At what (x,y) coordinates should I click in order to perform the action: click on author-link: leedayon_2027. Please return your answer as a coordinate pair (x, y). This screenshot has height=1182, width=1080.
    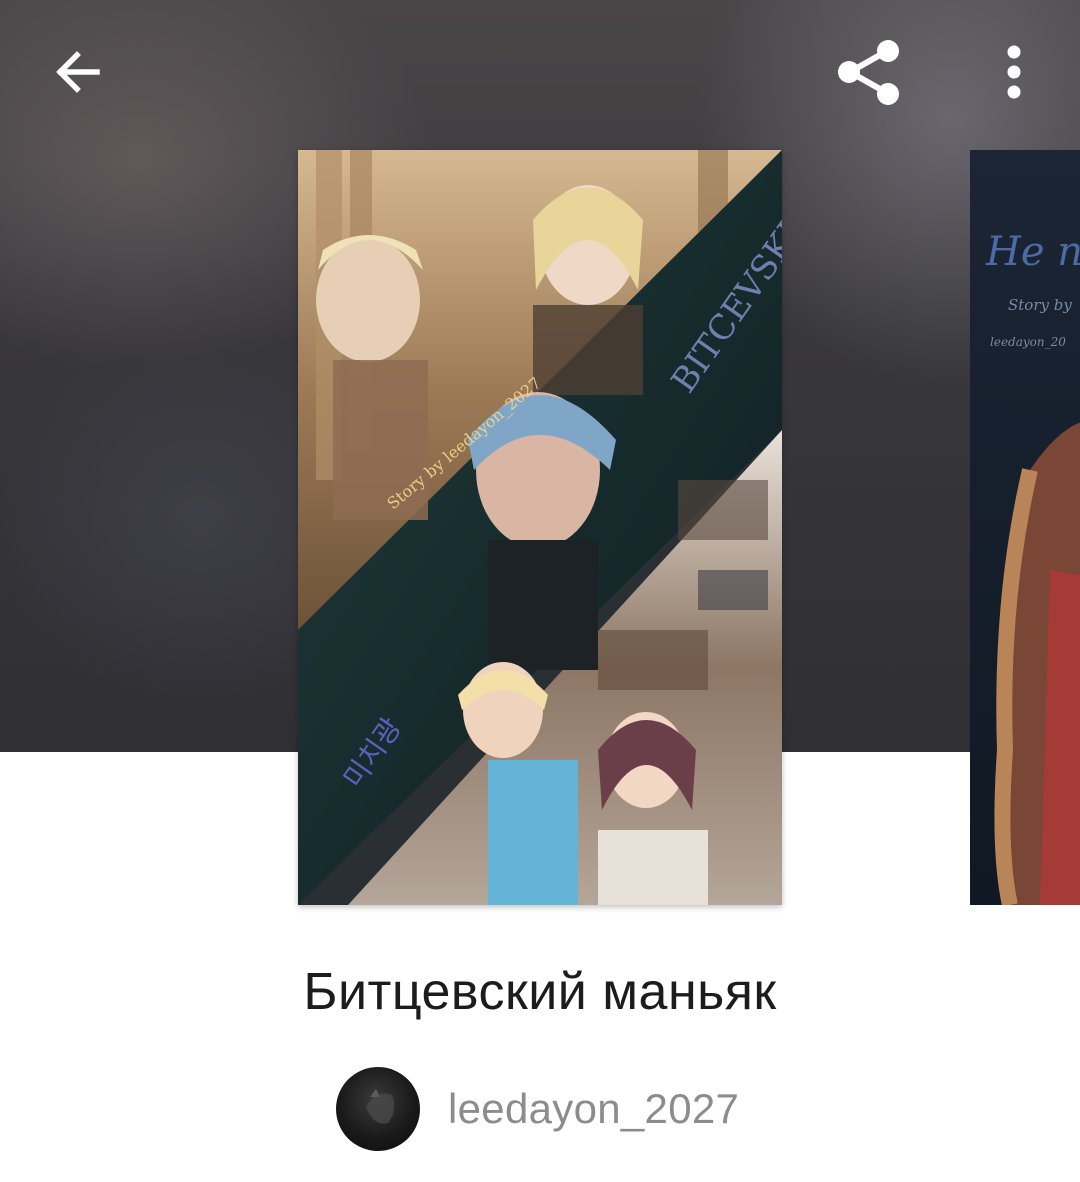
    Looking at the image, I should click on (537, 1109).